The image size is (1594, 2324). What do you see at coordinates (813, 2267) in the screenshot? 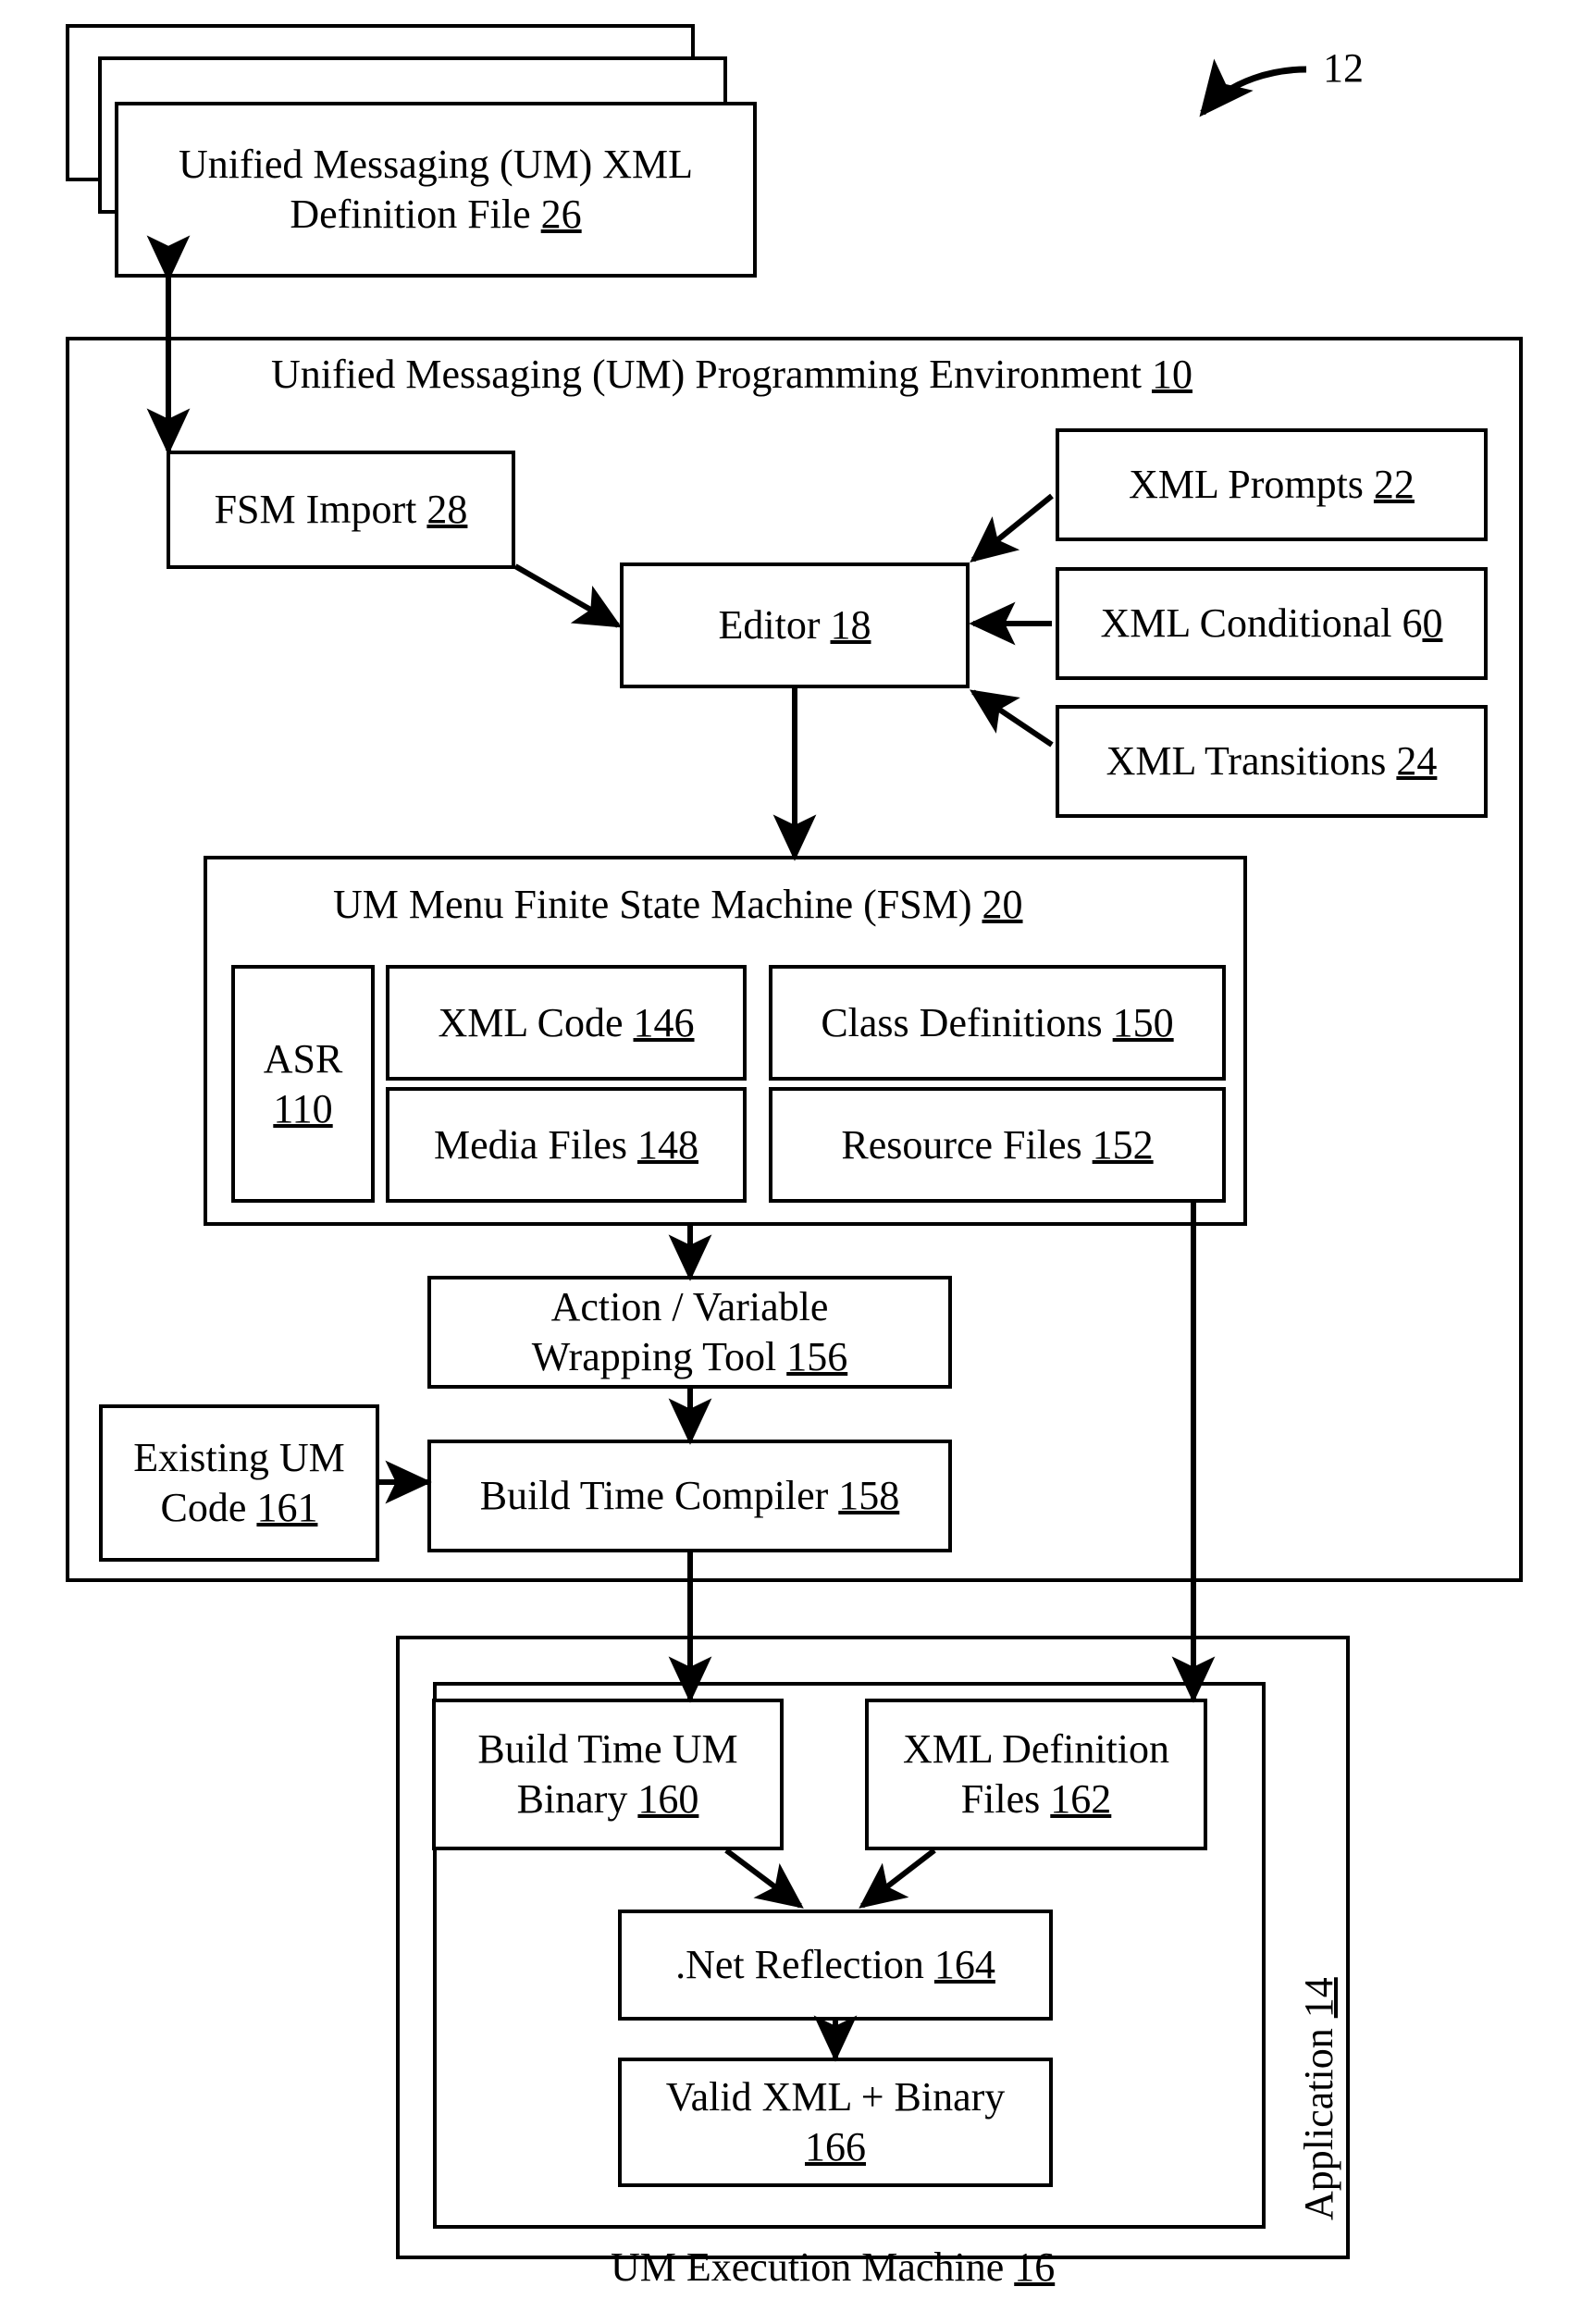
I see `um-execution-machine-title-text: UM Execution Machine` at bounding box center [813, 2267].